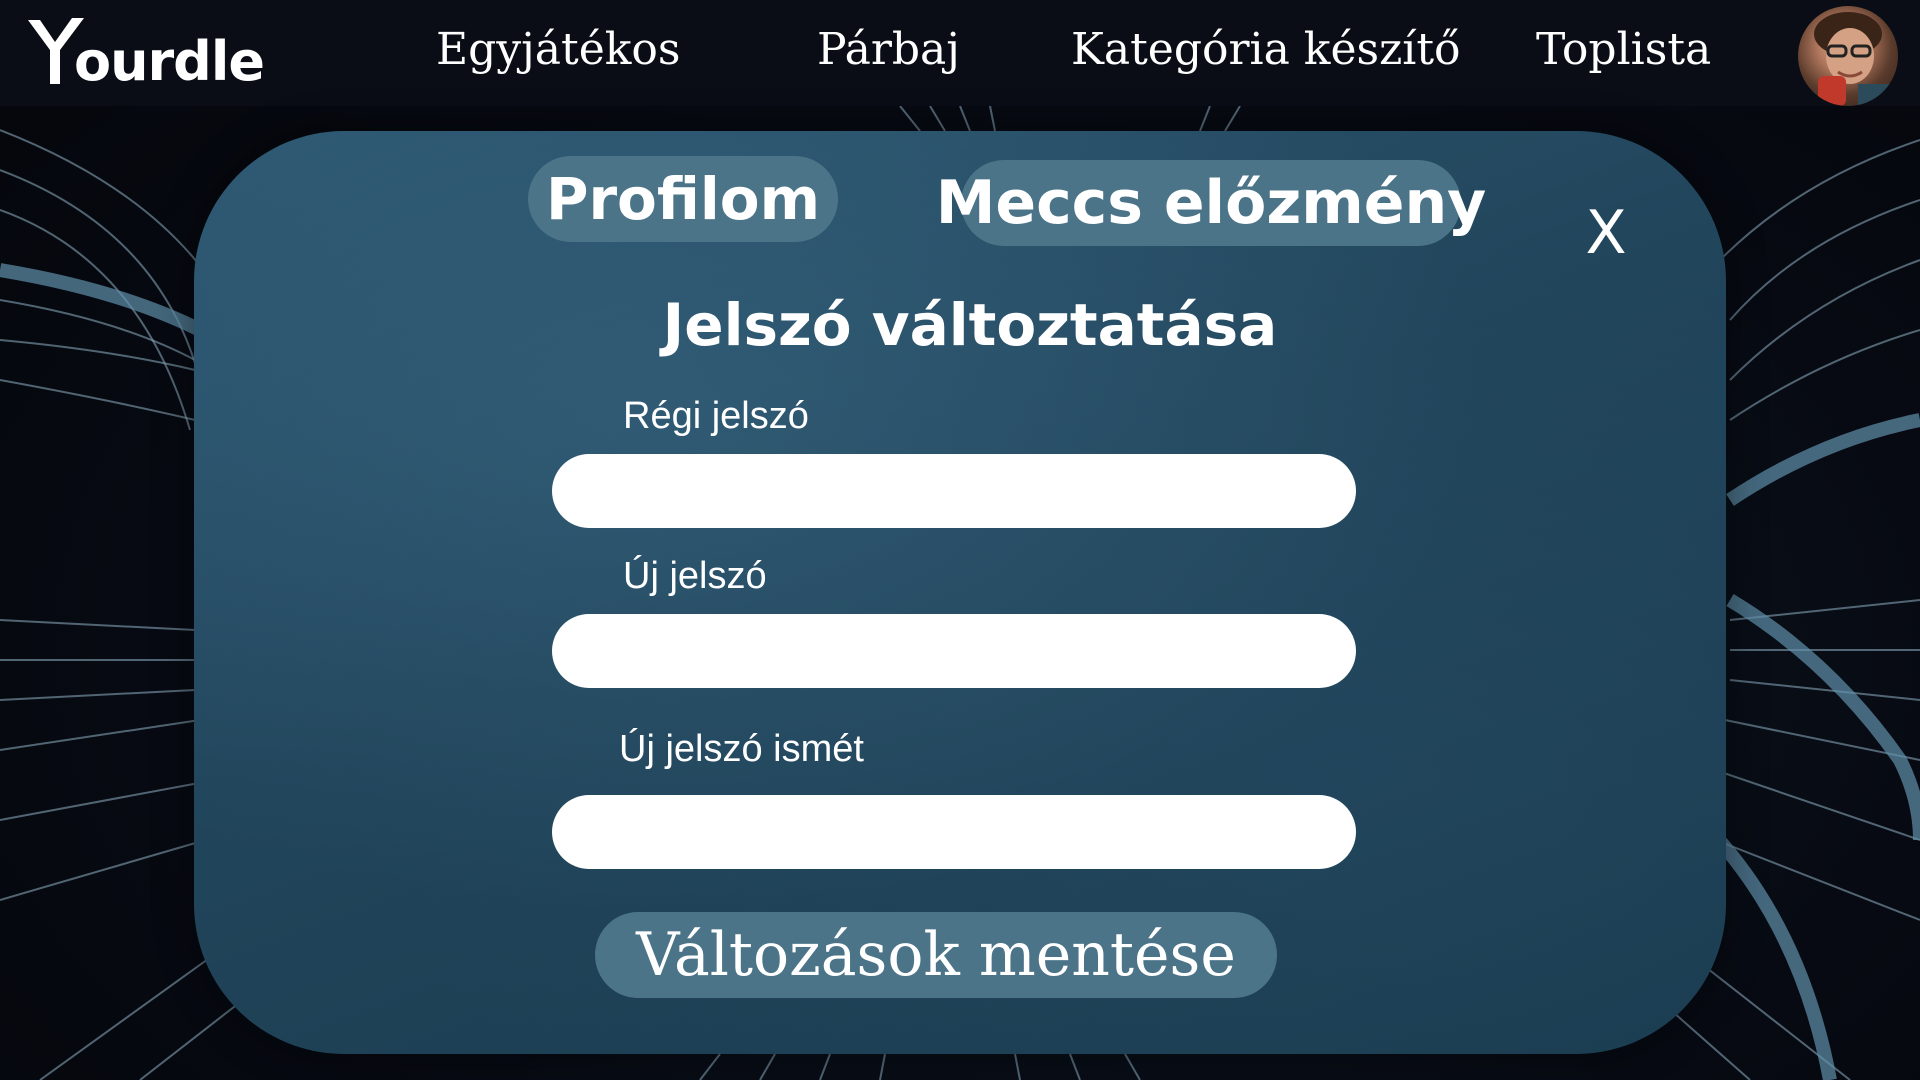  Describe the element at coordinates (741, 749) in the screenshot. I see `new-password-again-label: Új jelszó ismét` at that location.